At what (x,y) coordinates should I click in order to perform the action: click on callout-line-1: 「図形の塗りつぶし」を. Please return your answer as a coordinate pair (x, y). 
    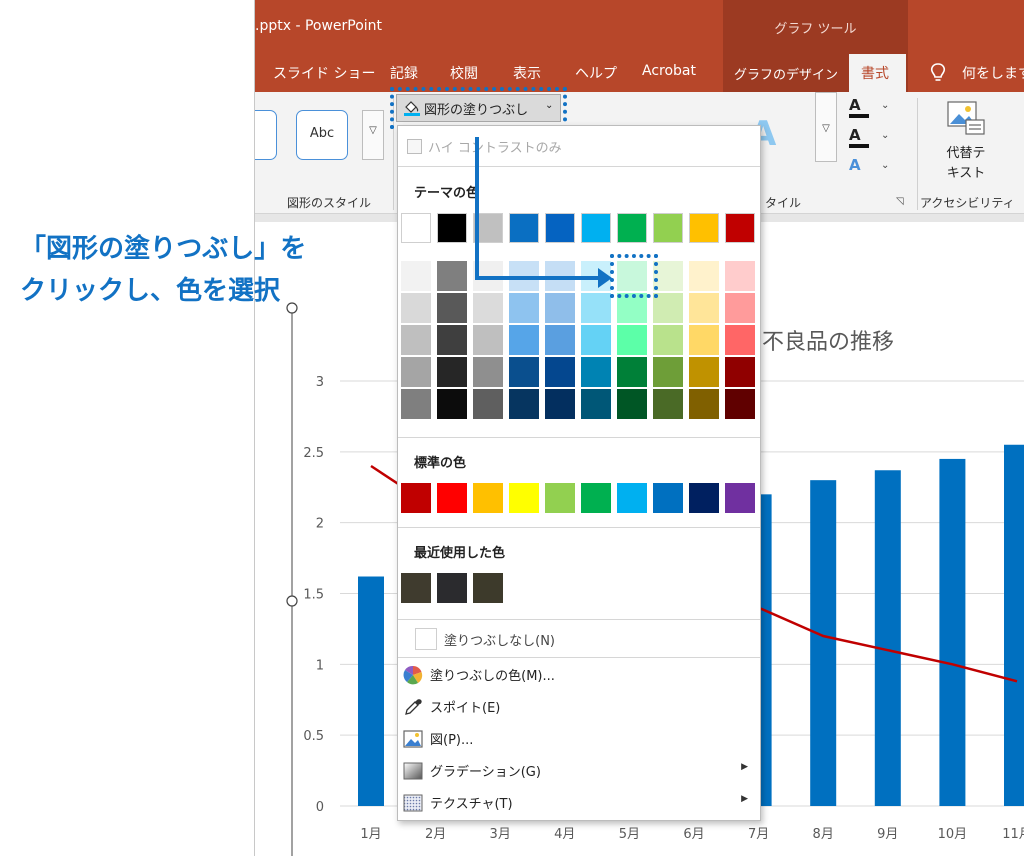
    Looking at the image, I should click on (163, 249).